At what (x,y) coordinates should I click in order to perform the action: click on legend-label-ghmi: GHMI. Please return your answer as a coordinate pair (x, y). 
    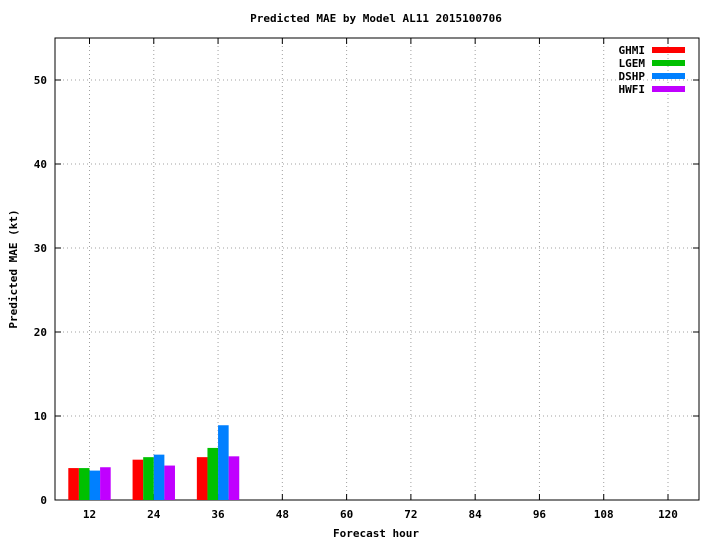
    Looking at the image, I should click on (632, 50).